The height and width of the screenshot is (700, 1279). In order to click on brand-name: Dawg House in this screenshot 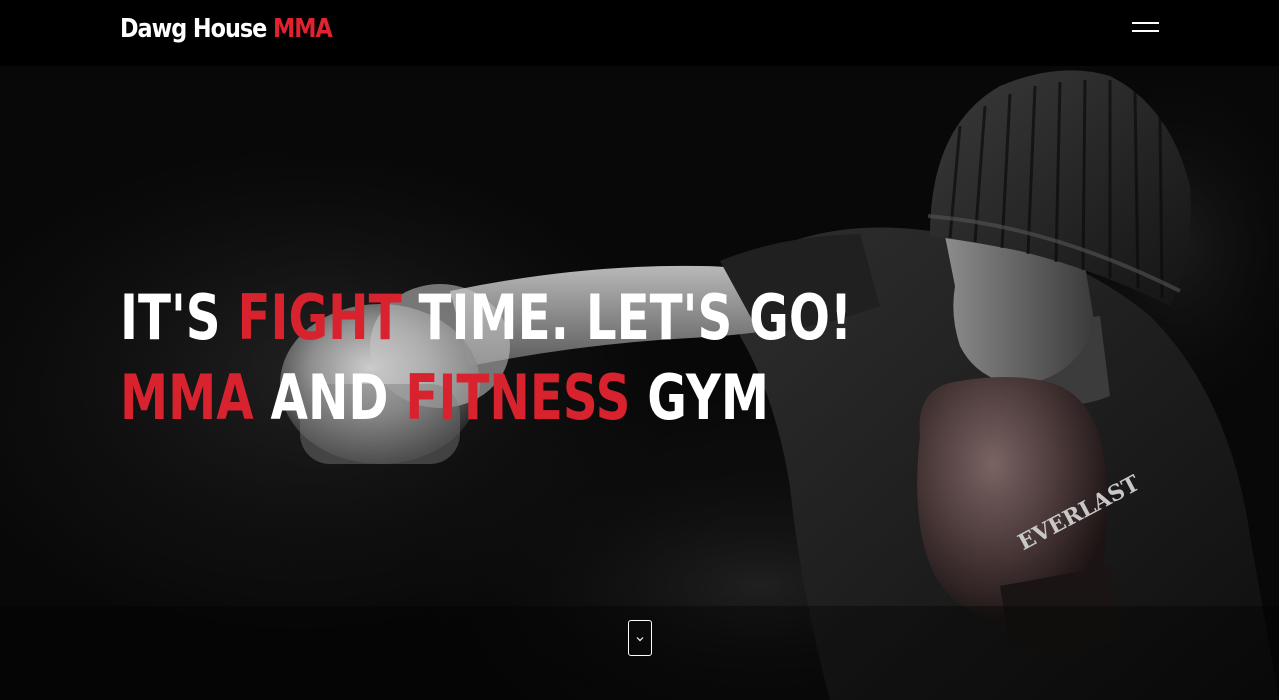, I will do `click(193, 29)`.